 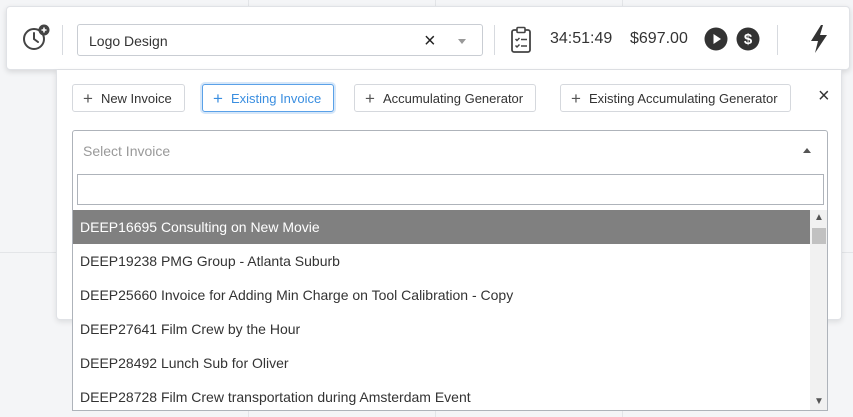 What do you see at coordinates (453, 98) in the screenshot?
I see `tab-label: Accumulating Generator` at bounding box center [453, 98].